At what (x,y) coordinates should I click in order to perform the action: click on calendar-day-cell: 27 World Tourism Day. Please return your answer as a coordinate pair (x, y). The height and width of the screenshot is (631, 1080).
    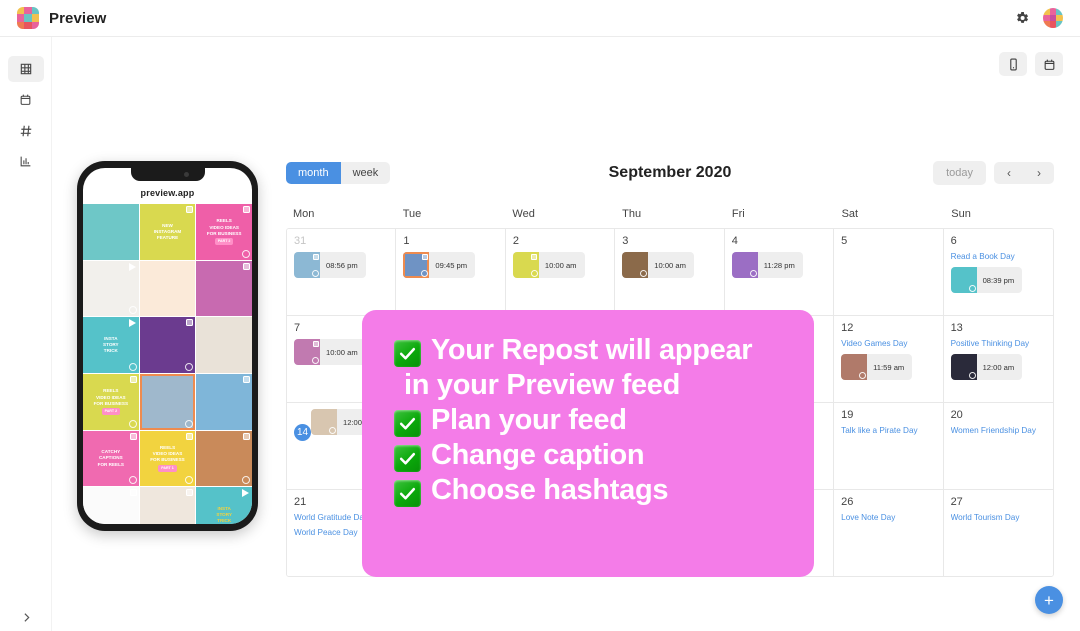
    Looking at the image, I should click on (998, 533).